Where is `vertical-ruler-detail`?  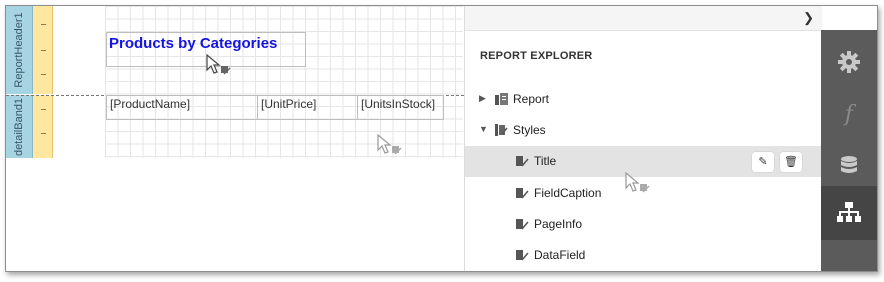 vertical-ruler-detail is located at coordinates (43, 126).